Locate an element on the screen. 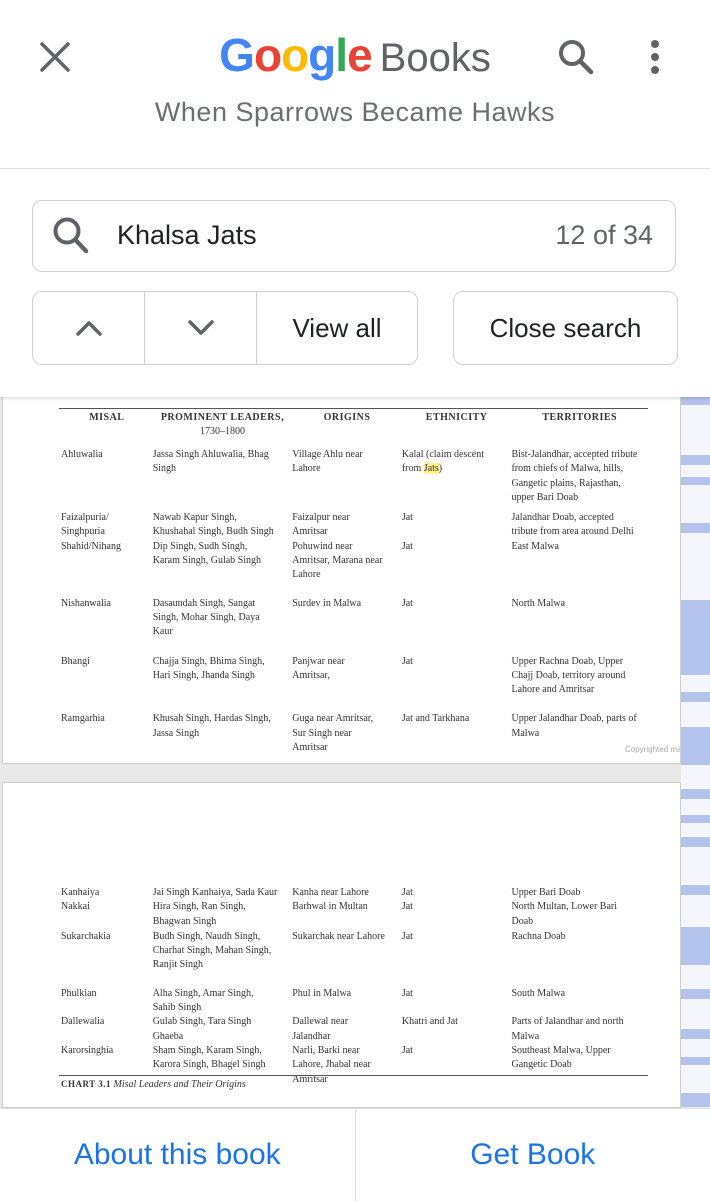 The width and height of the screenshot is (710, 1201). get-book-button: Get Book is located at coordinates (533, 1155).